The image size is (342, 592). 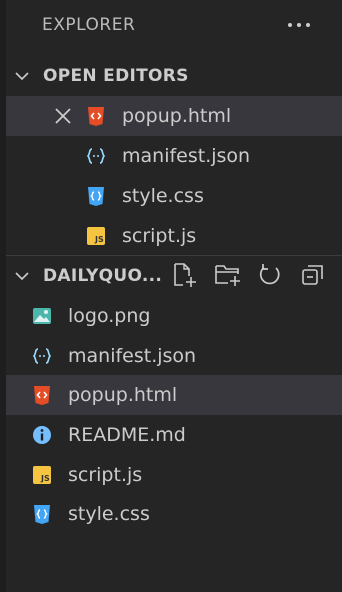 I want to click on section-divider, so click(x=174, y=255).